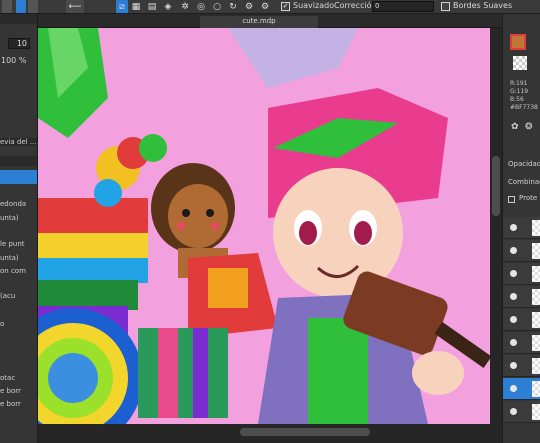  What do you see at coordinates (168, 373) in the screenshot?
I see `sleeve-stripe-pink` at bounding box center [168, 373].